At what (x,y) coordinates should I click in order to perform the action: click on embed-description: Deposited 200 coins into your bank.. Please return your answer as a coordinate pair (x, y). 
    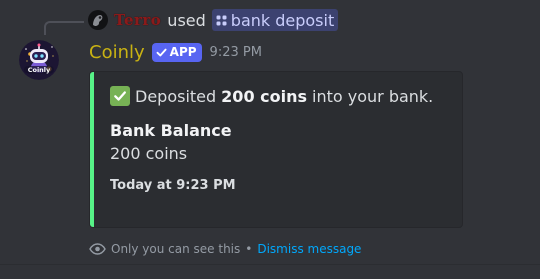
    Looking at the image, I should click on (280, 96).